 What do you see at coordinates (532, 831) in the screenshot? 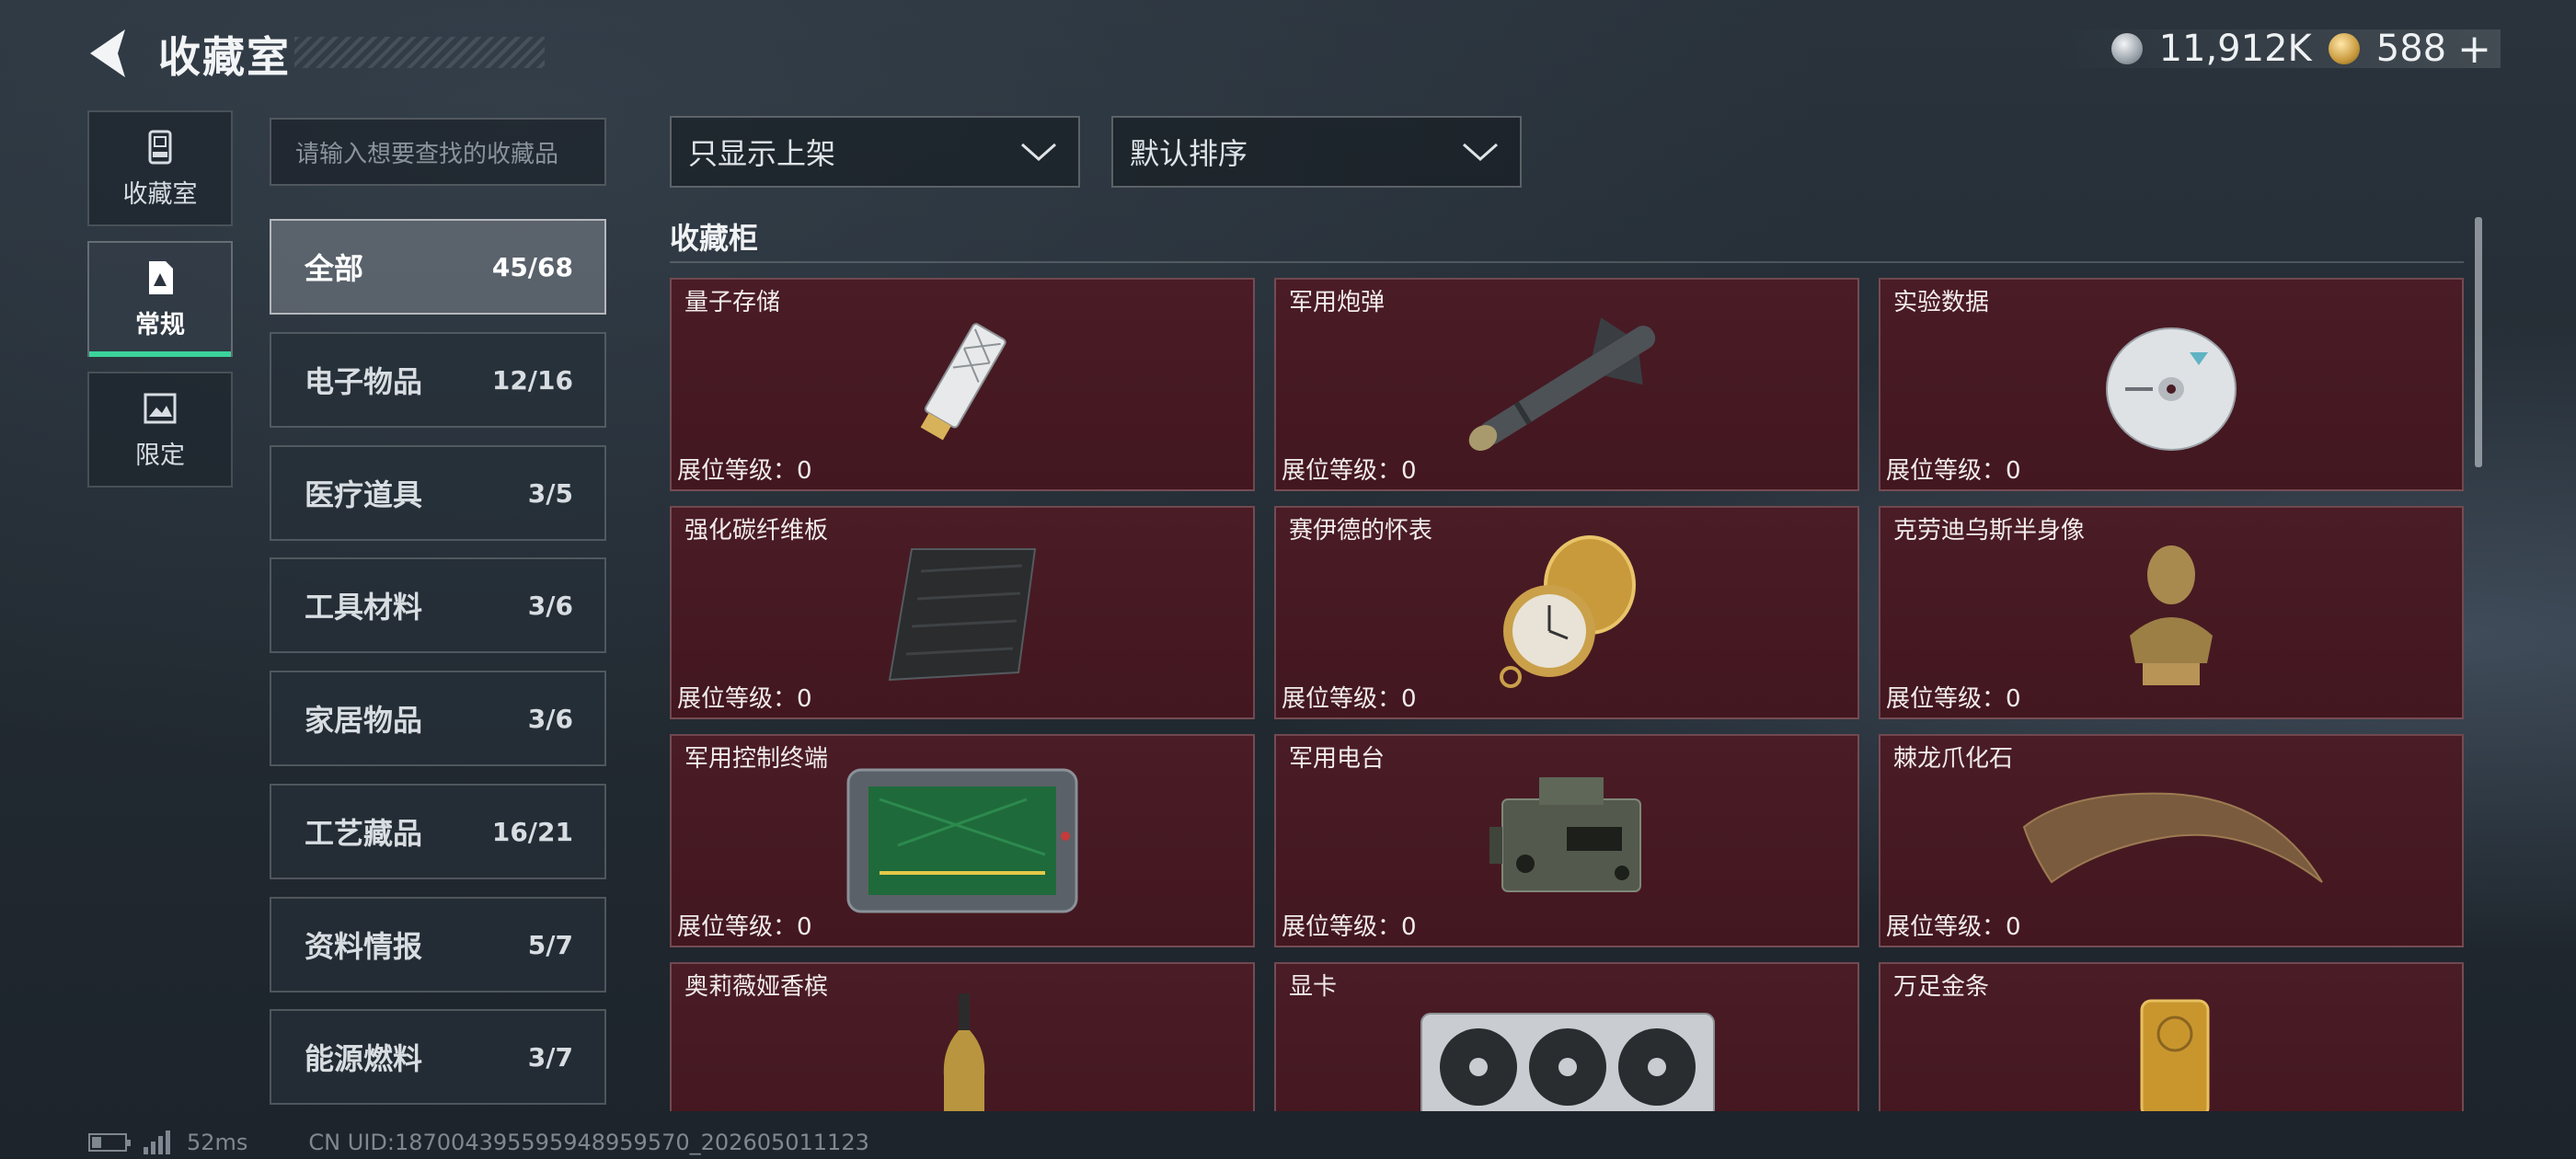
I see `category-count: 16/21` at bounding box center [532, 831].